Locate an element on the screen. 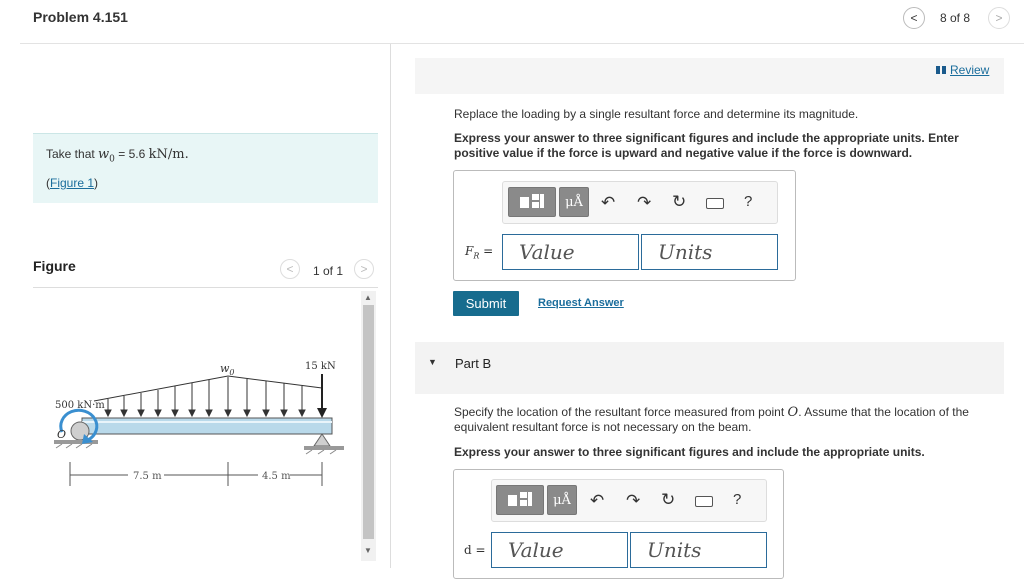 The width and height of the screenshot is (1024, 579). dimension-2-label: 4.5 m is located at coordinates (276, 476).